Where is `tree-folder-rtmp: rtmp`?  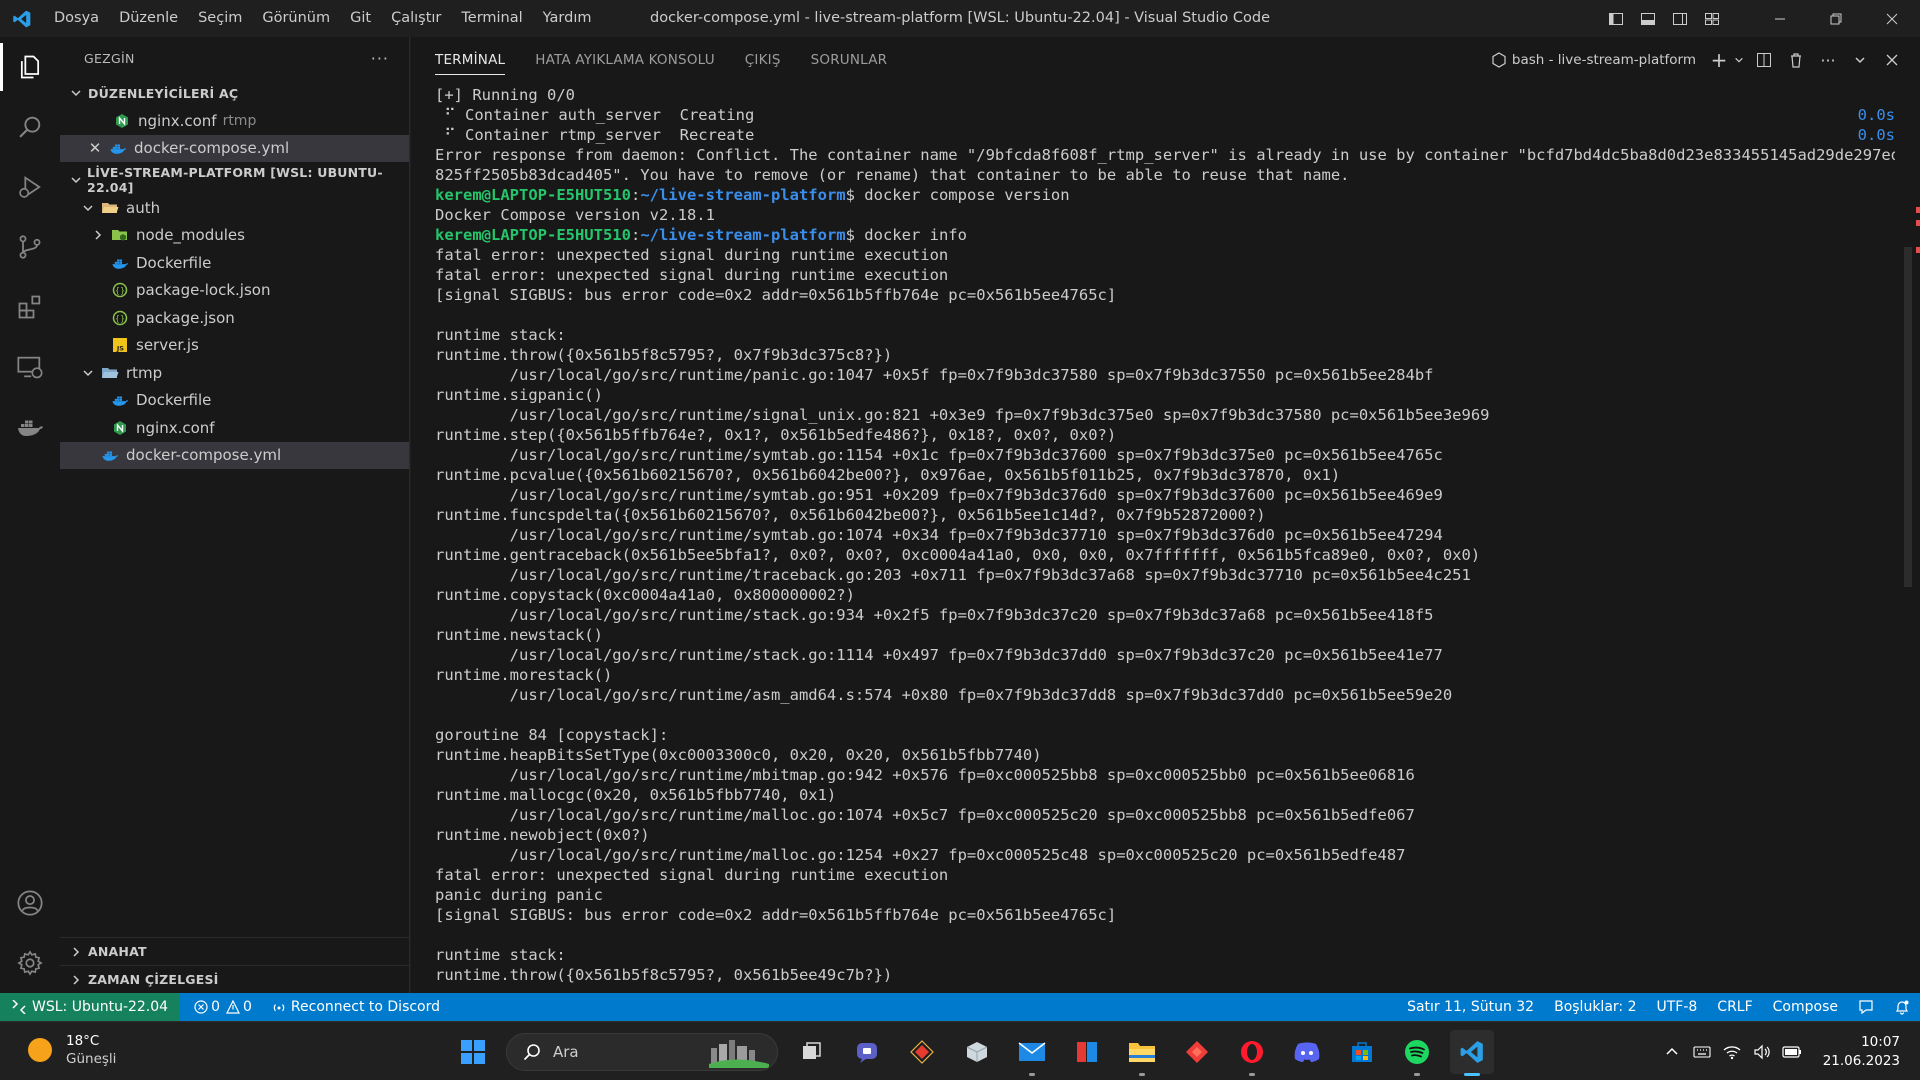
tree-folder-rtmp: rtmp is located at coordinates (234, 373).